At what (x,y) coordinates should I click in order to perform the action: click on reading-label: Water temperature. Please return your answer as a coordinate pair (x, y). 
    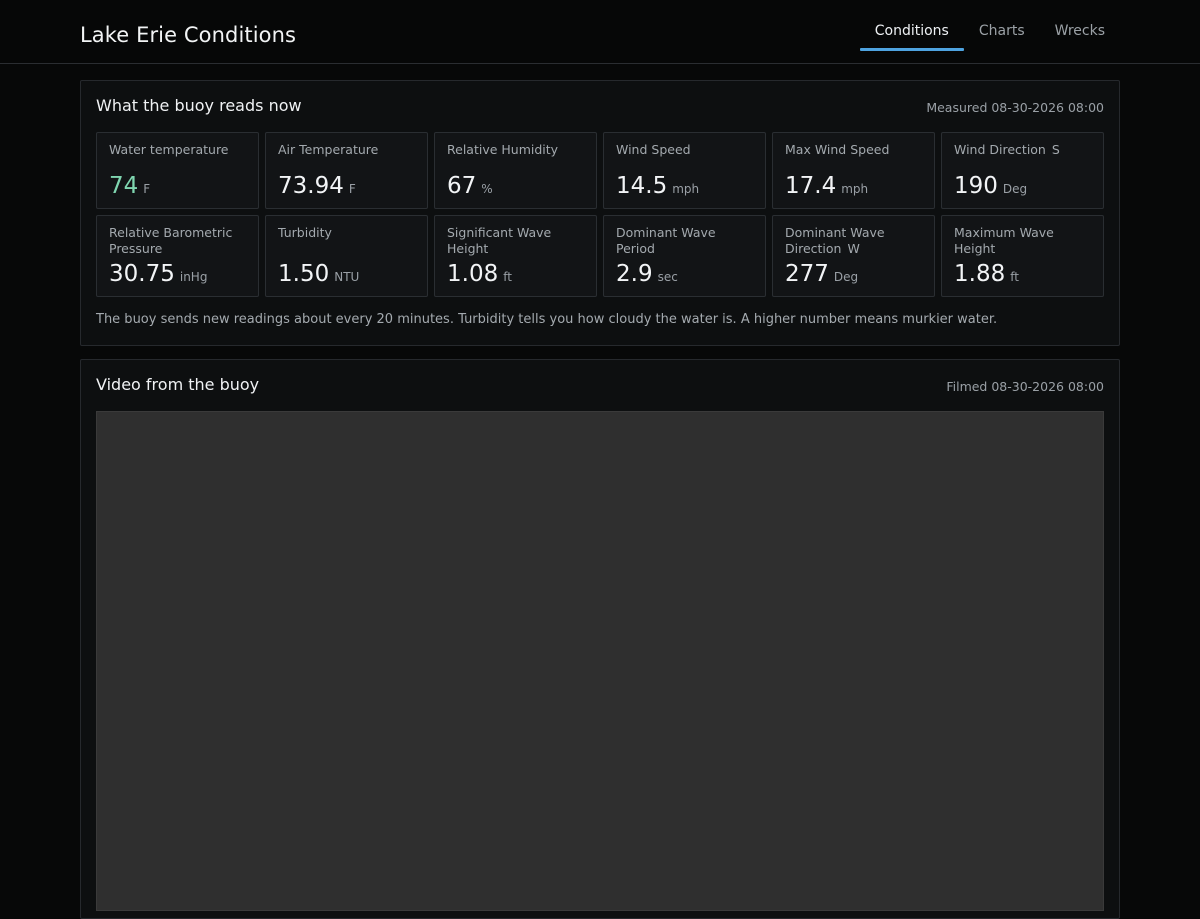
    Looking at the image, I should click on (178, 150).